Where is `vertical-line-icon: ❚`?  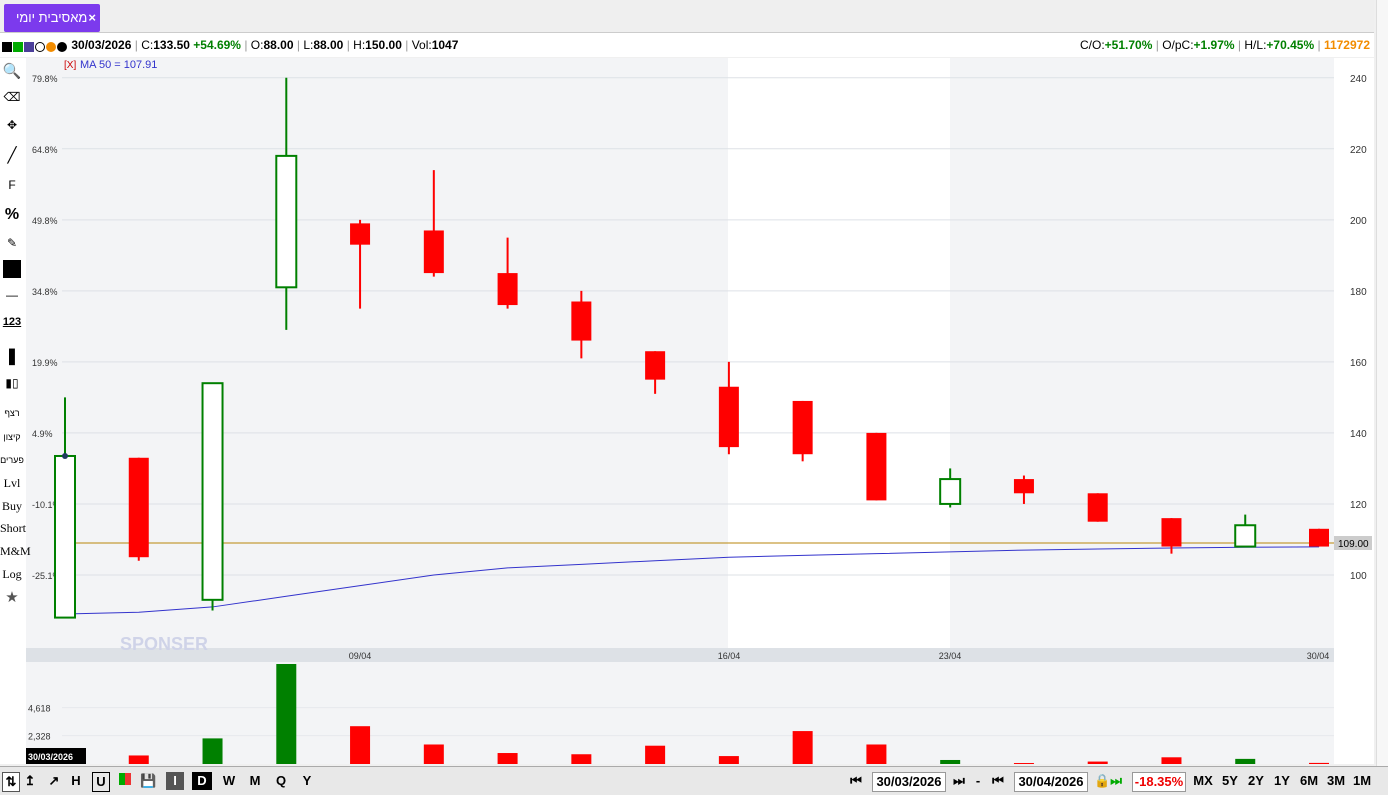 vertical-line-icon: ❚ is located at coordinates (12, 356).